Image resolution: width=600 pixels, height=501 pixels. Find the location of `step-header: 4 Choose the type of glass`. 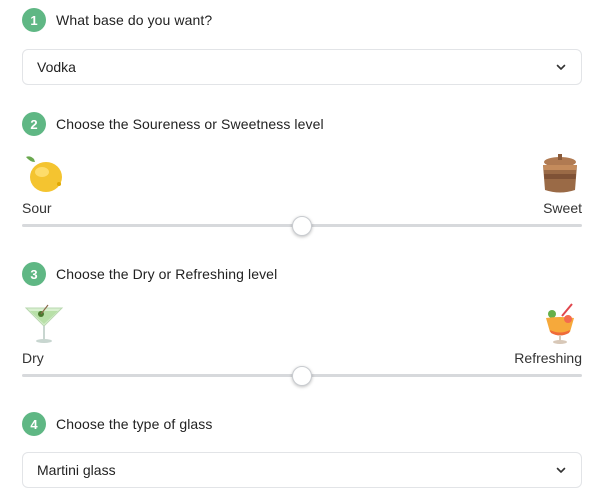

step-header: 4 Choose the type of glass is located at coordinates (302, 424).